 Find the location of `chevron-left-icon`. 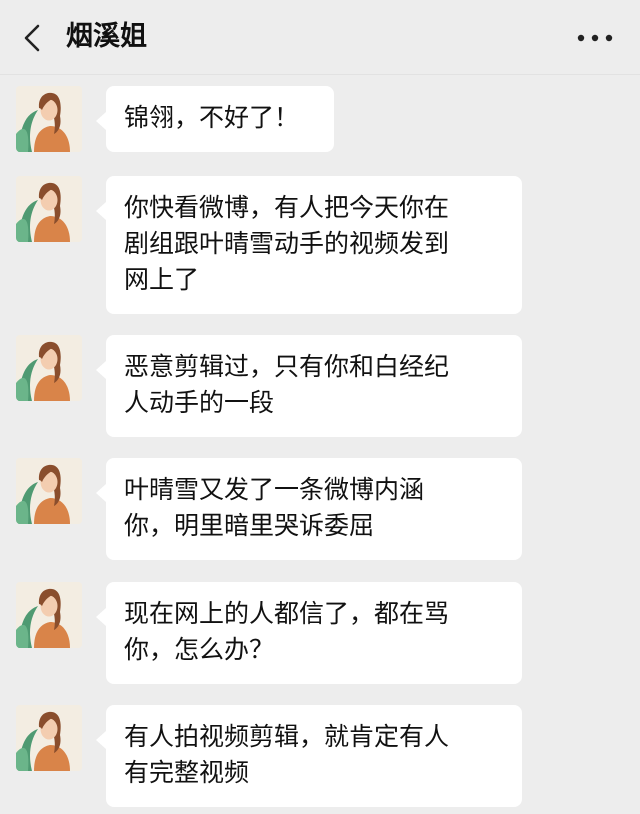

chevron-left-icon is located at coordinates (32, 38).